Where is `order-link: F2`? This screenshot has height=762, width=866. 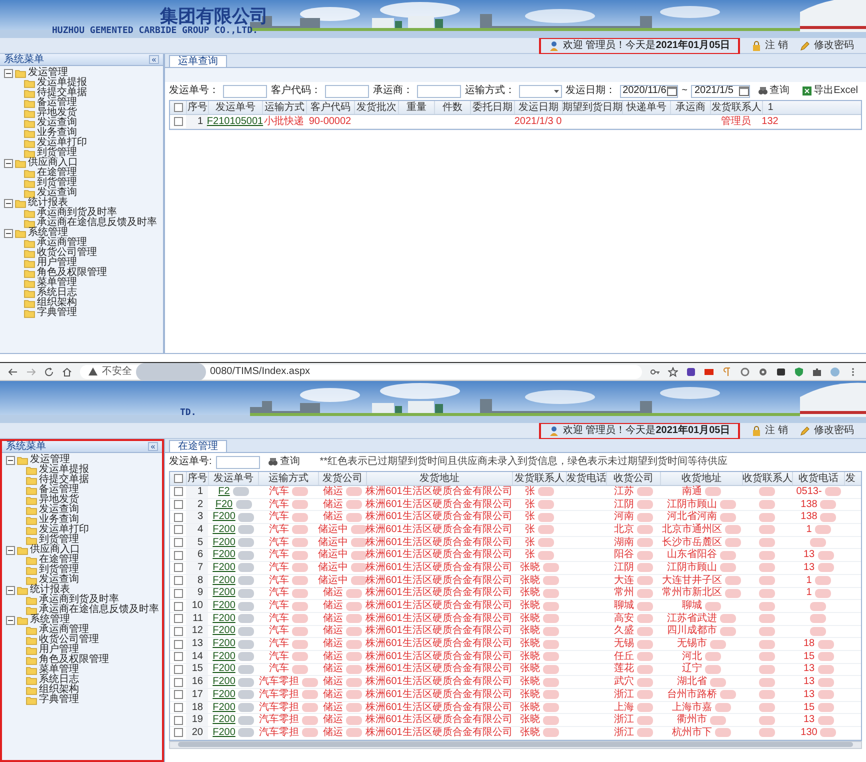
order-link: F2 is located at coordinates (224, 492).